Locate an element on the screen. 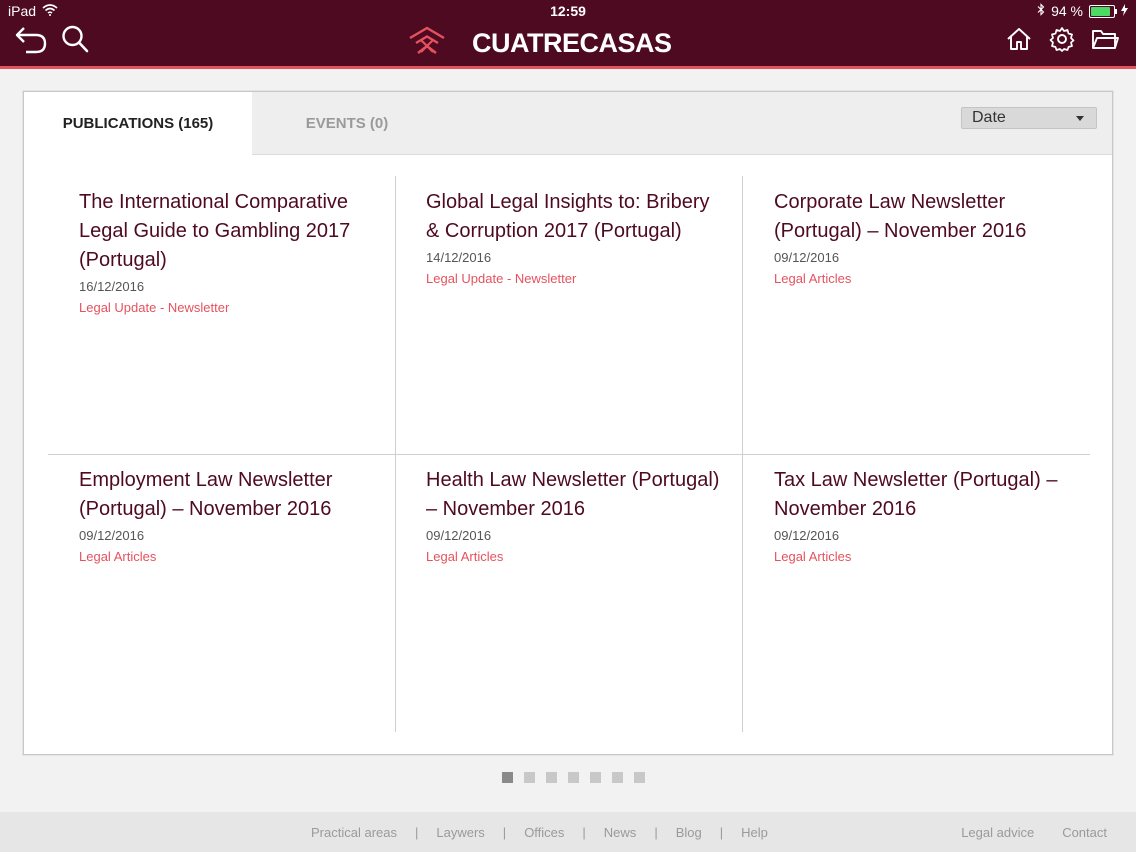 This screenshot has width=1136, height=852. footer-link-blog: Blog is located at coordinates (689, 832).